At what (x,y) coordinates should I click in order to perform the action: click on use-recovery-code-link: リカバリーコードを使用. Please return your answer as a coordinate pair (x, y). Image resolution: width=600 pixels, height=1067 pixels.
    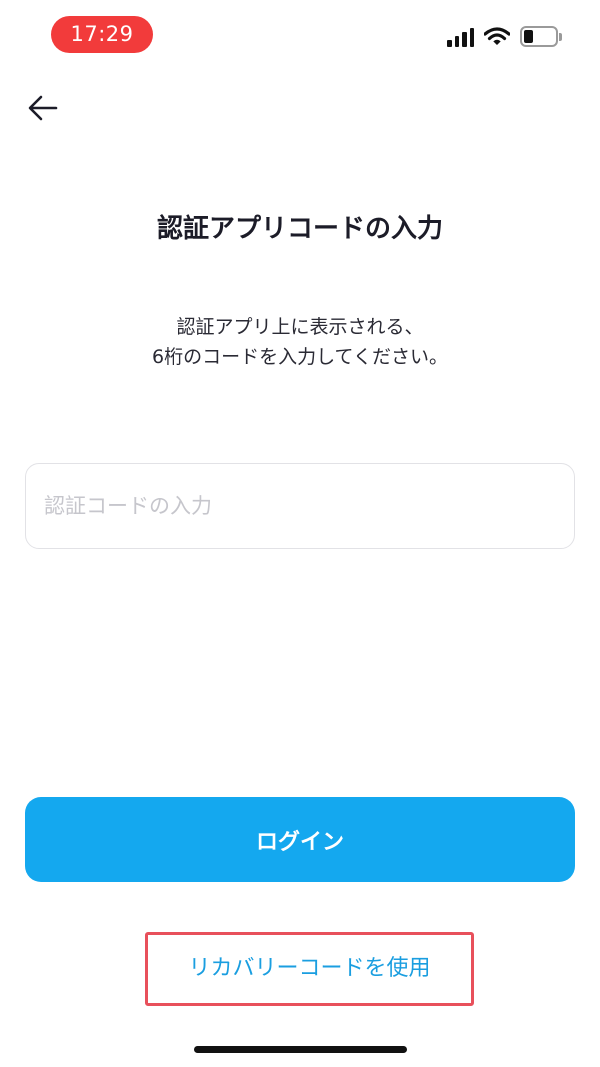
    Looking at the image, I should click on (309, 969).